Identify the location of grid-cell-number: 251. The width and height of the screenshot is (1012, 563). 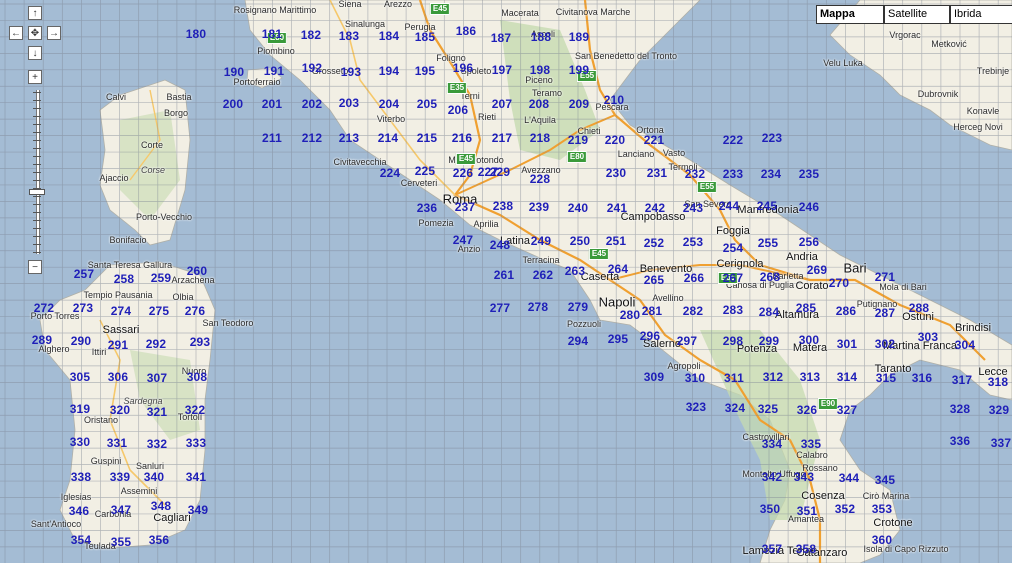
(616, 241).